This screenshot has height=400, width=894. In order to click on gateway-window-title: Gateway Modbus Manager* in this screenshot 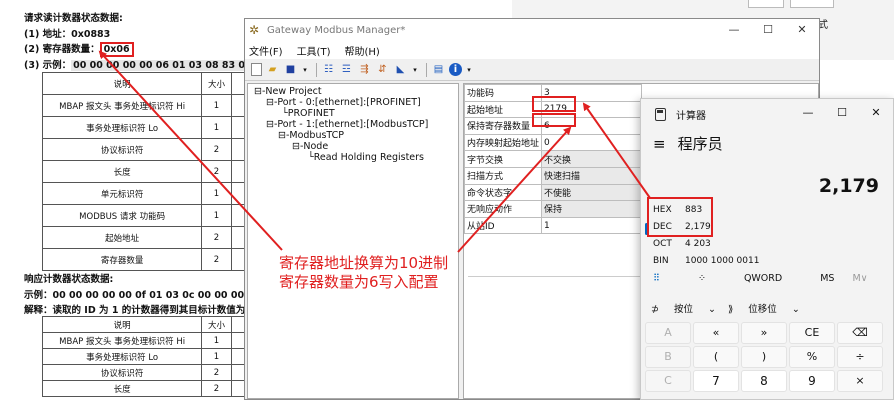, I will do `click(336, 30)`.